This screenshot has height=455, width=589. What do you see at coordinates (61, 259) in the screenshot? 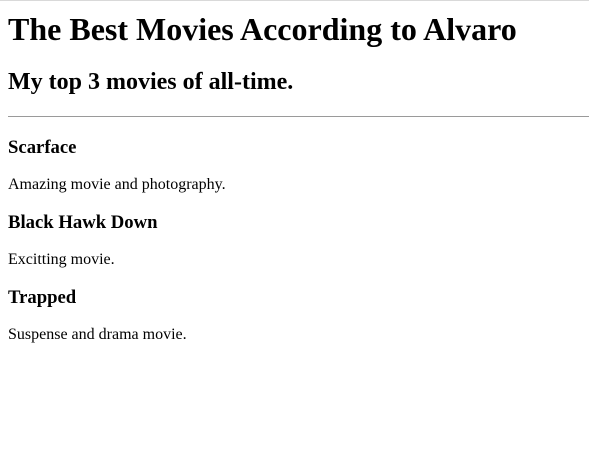
I see `movie-description: Excitting movie.` at bounding box center [61, 259].